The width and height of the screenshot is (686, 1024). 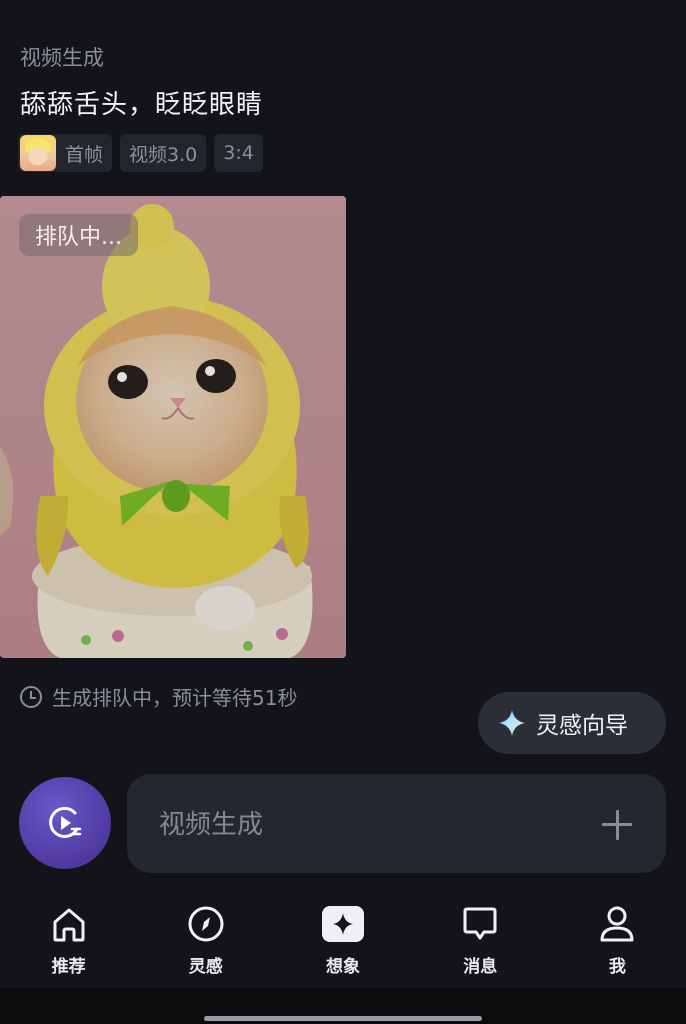 I want to click on video-generate-icon, so click(x=65, y=822).